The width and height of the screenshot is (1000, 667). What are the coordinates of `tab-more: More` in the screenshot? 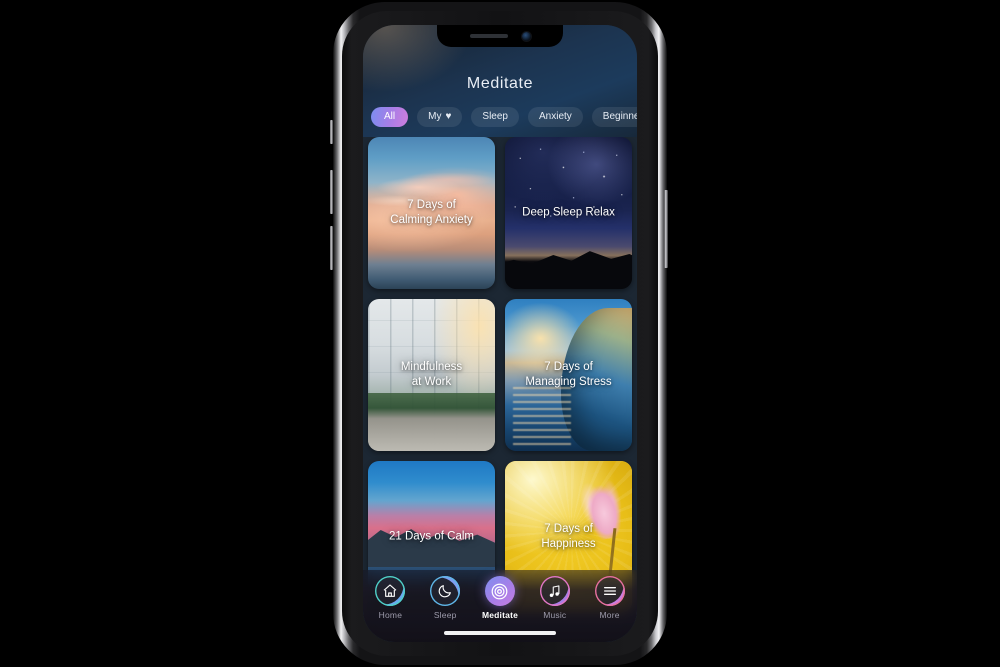 It's located at (609, 598).